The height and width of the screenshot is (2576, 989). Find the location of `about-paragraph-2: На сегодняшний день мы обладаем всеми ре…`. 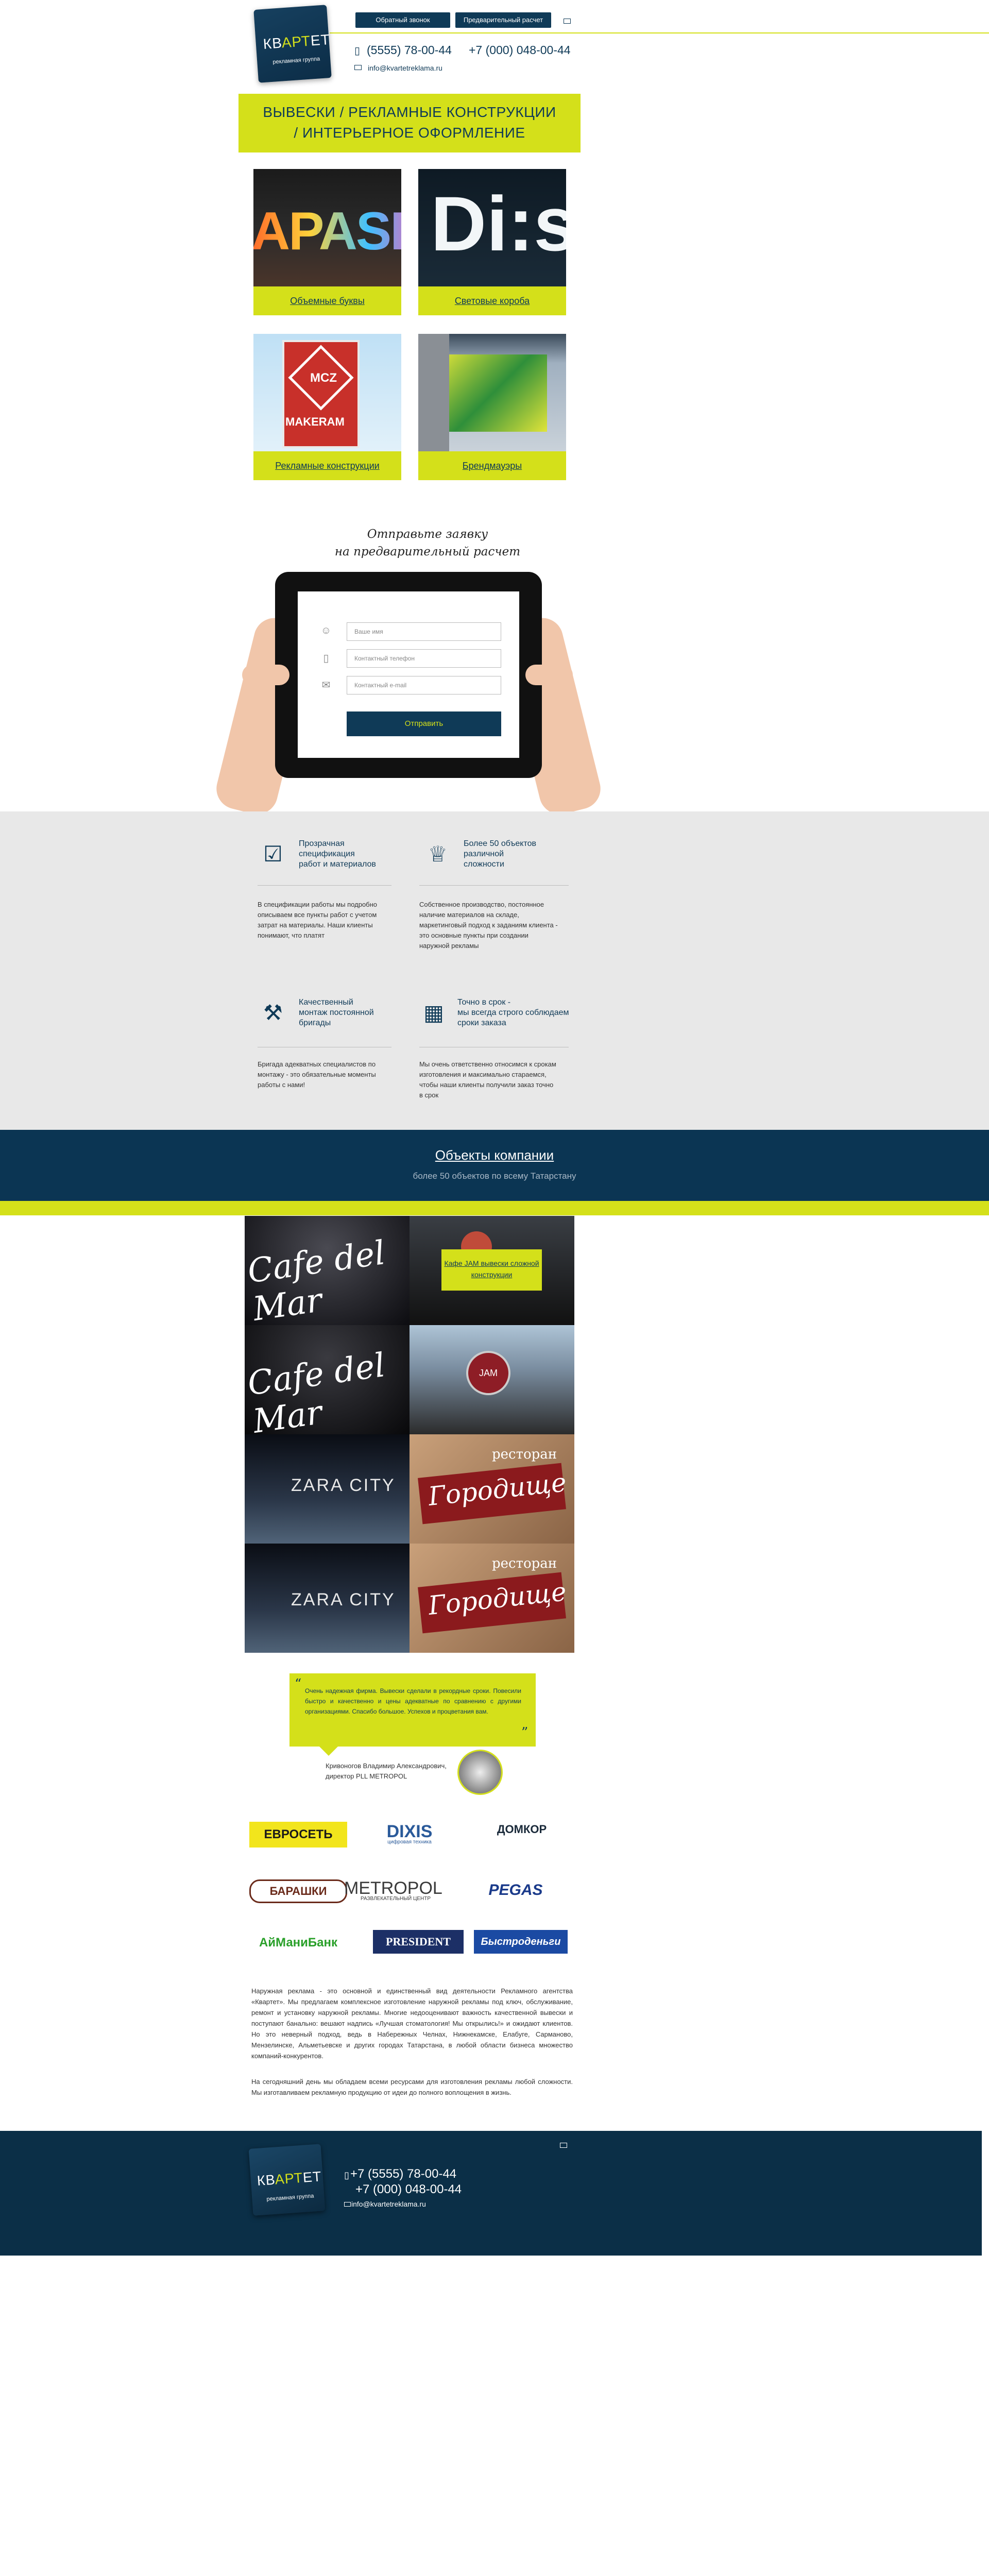

about-paragraph-2: На сегодняшний день мы обладаем всеми ре… is located at coordinates (412, 2087).